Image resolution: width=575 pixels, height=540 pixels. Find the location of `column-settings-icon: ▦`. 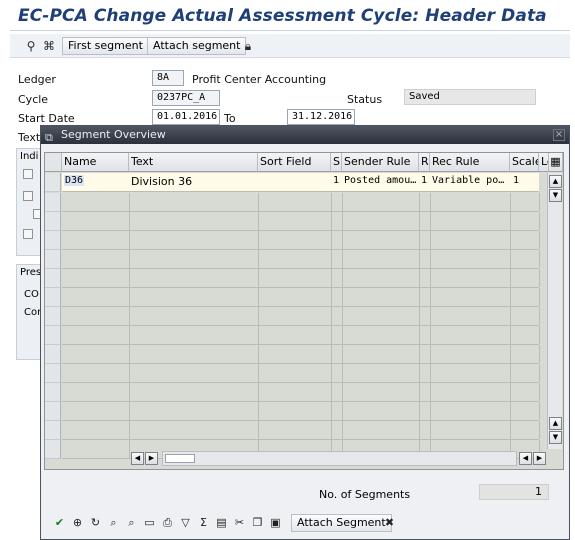

column-settings-icon: ▦ is located at coordinates (556, 162).